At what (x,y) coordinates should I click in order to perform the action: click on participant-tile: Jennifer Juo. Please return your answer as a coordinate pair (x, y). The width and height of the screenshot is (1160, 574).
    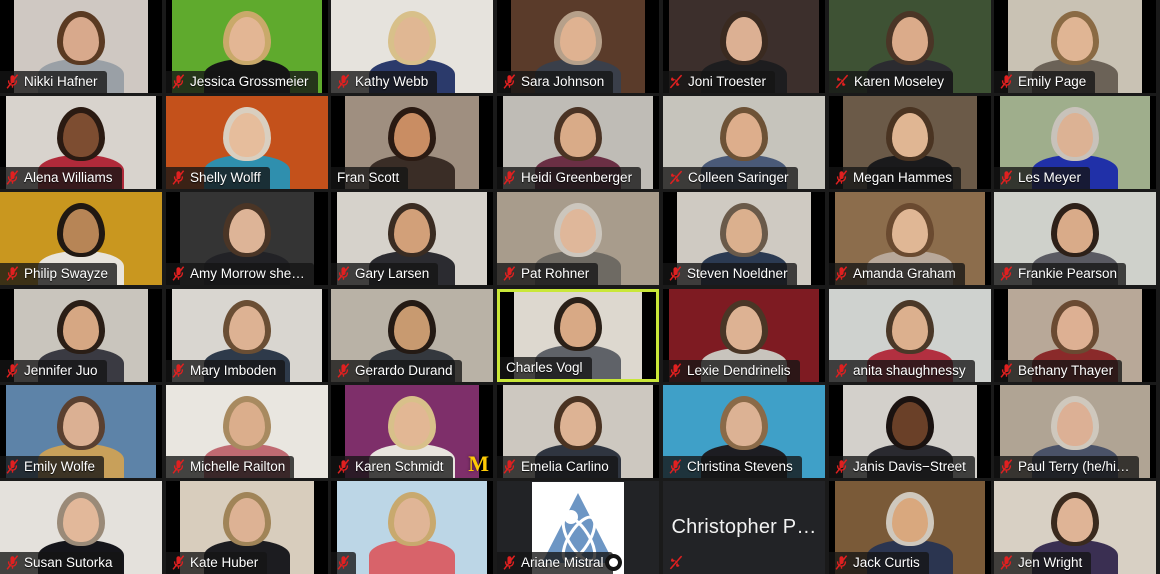
    Looking at the image, I should click on (81, 335).